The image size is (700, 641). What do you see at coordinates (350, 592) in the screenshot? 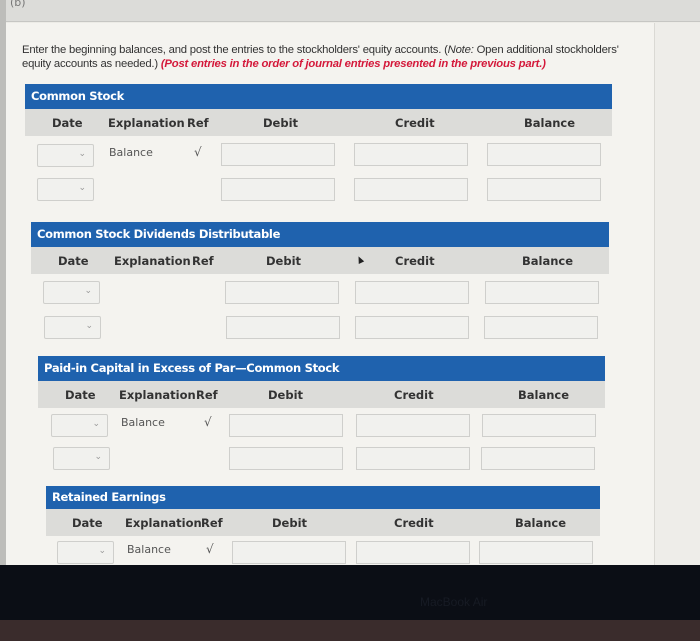
I see `laptop-bezel` at bounding box center [350, 592].